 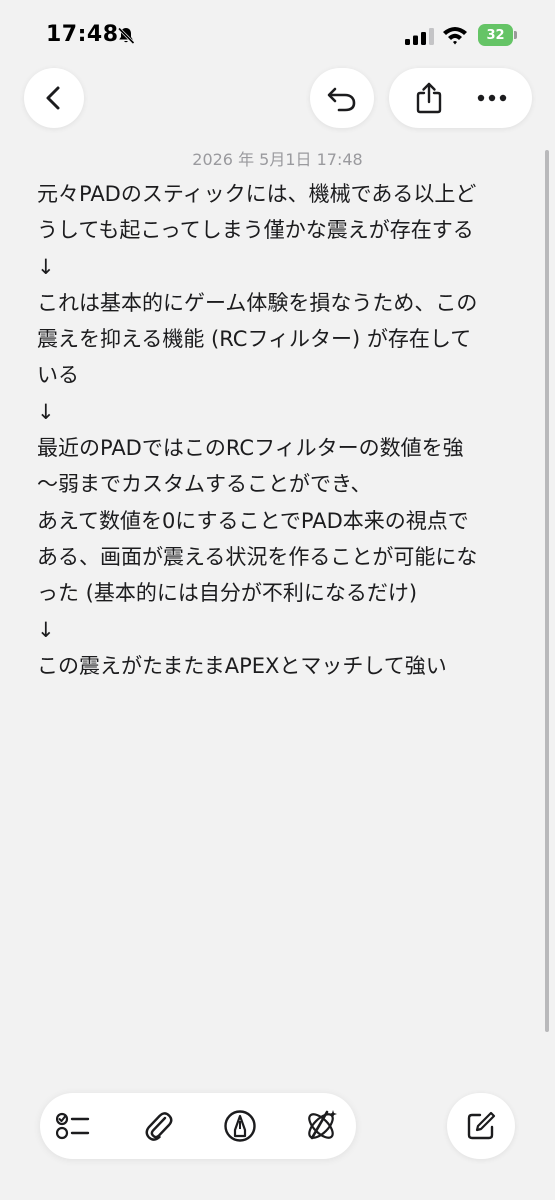 What do you see at coordinates (254, 339) in the screenshot?
I see `note-line: 震えを抑える機能 (RCフィルター) が存在して` at bounding box center [254, 339].